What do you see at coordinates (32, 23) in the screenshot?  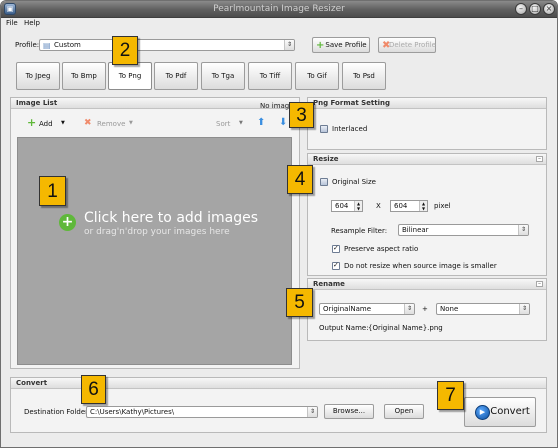 I see `menu-help: Help` at bounding box center [32, 23].